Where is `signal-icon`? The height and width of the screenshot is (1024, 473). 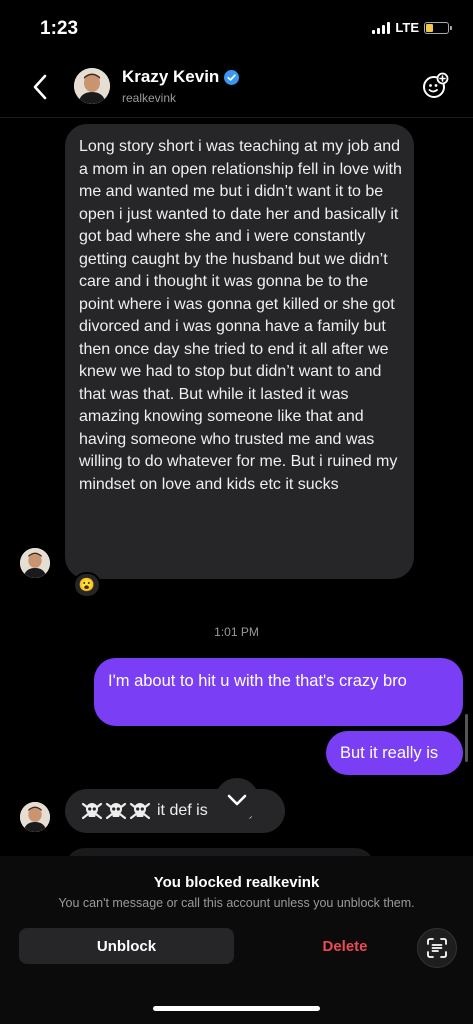
signal-icon is located at coordinates (381, 27).